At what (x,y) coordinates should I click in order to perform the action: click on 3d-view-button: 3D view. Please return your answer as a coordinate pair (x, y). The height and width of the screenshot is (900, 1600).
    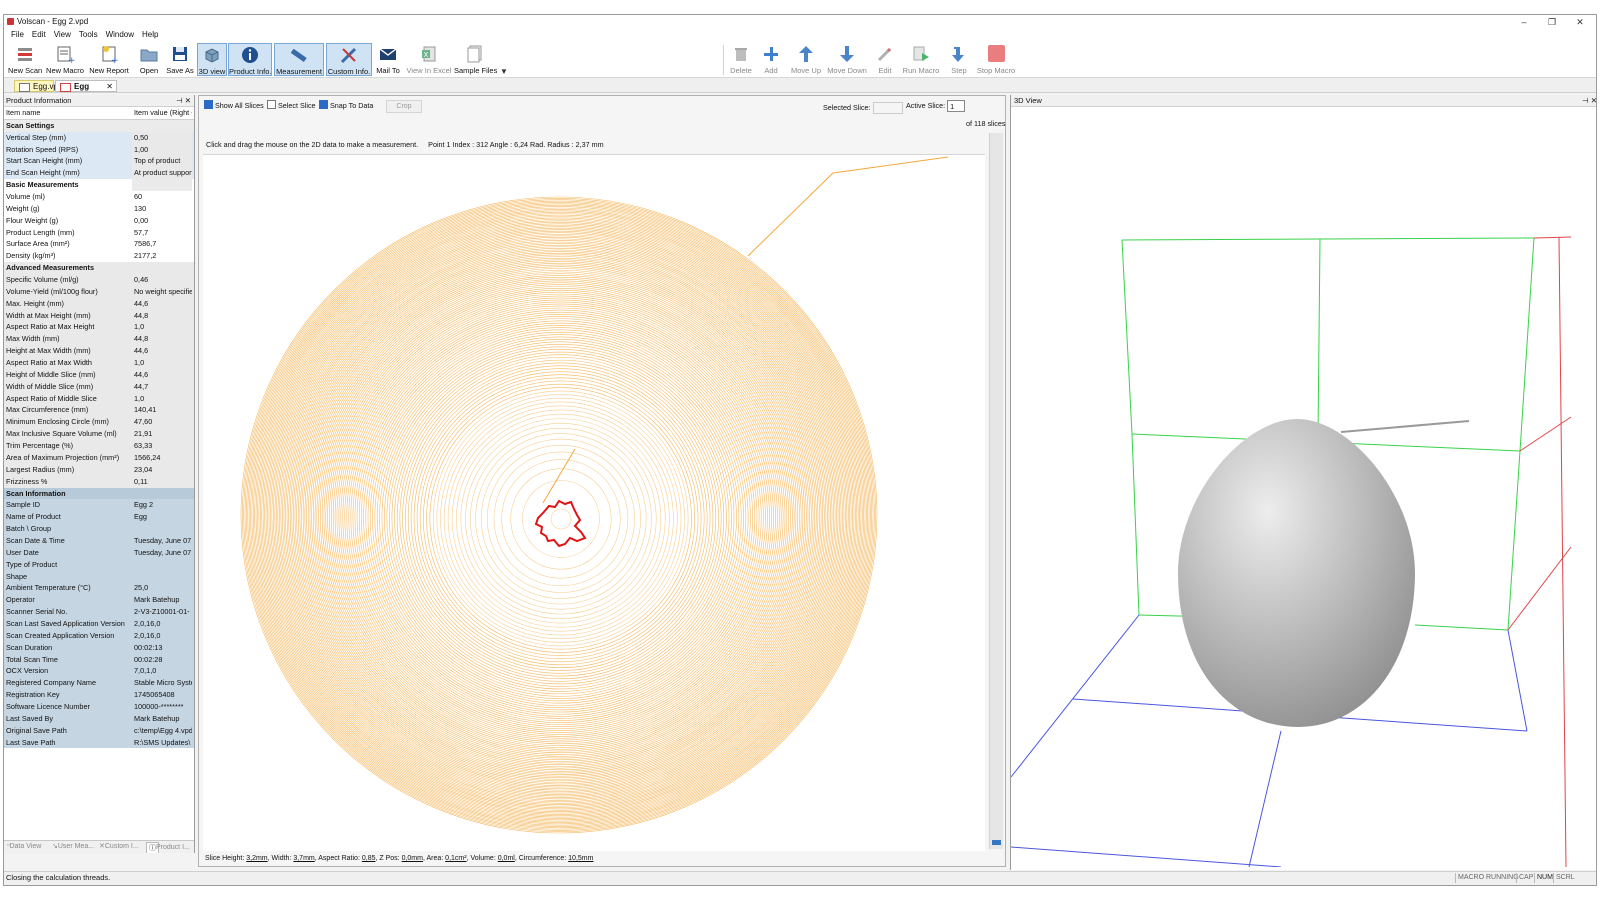
    Looking at the image, I should click on (212, 59).